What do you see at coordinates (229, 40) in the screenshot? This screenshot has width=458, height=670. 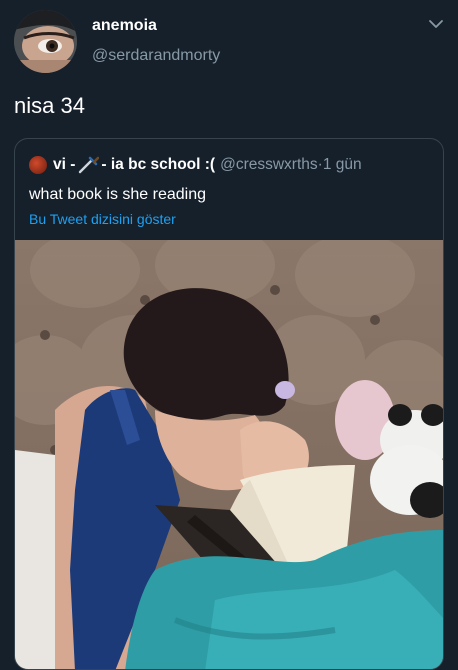 I see `tweet-header: anemoia @serdarandmorty` at bounding box center [229, 40].